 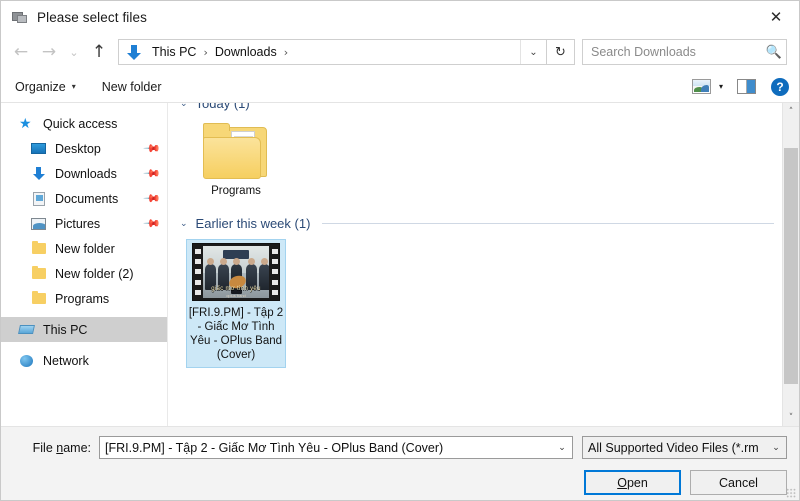 I want to click on sidebar-item-label: Pictures, so click(x=78, y=223).